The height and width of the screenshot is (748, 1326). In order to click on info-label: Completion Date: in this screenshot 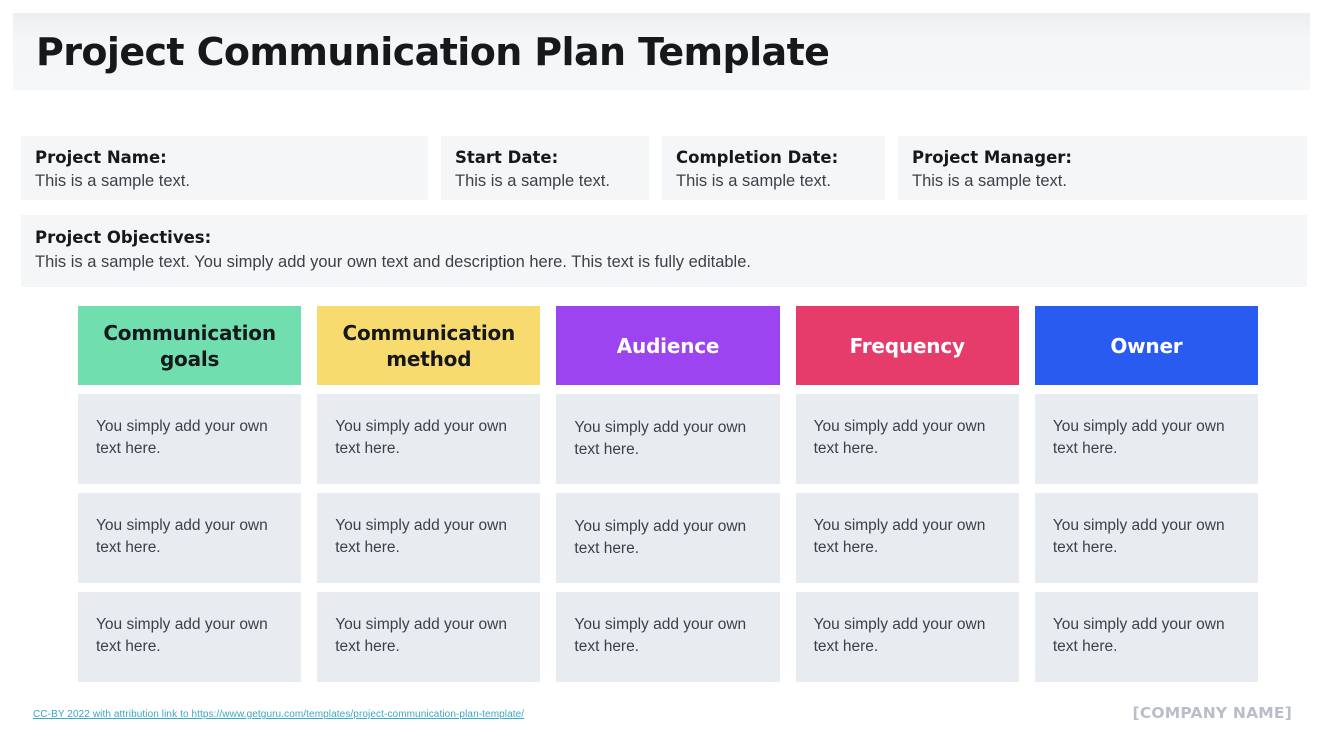, I will do `click(757, 157)`.